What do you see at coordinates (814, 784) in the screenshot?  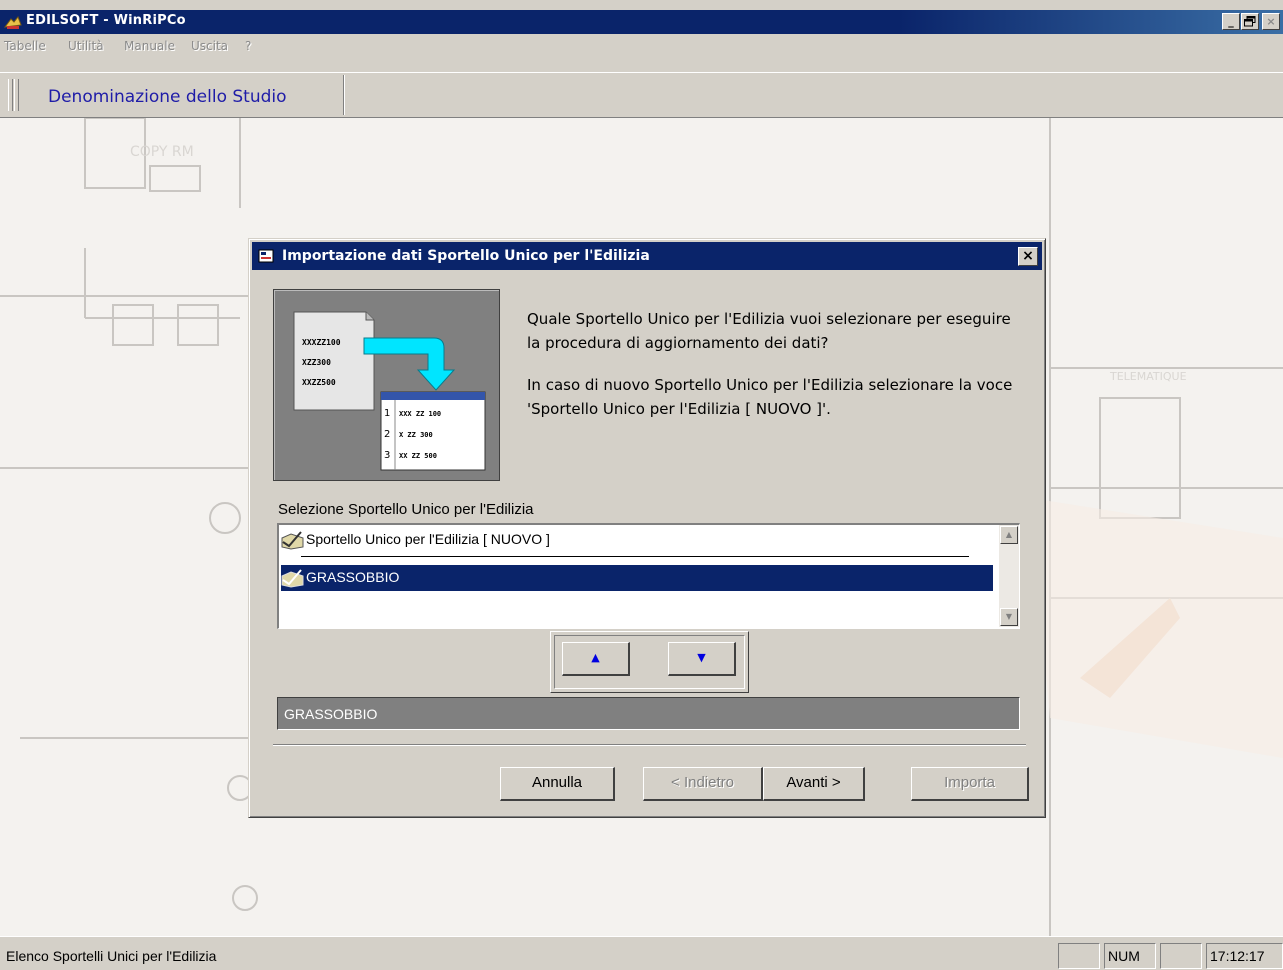 I see `next-button: Avanti >` at bounding box center [814, 784].